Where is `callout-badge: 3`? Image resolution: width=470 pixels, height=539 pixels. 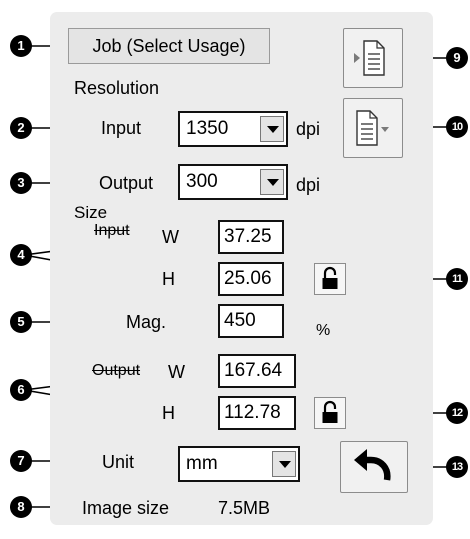 callout-badge: 3 is located at coordinates (21, 183).